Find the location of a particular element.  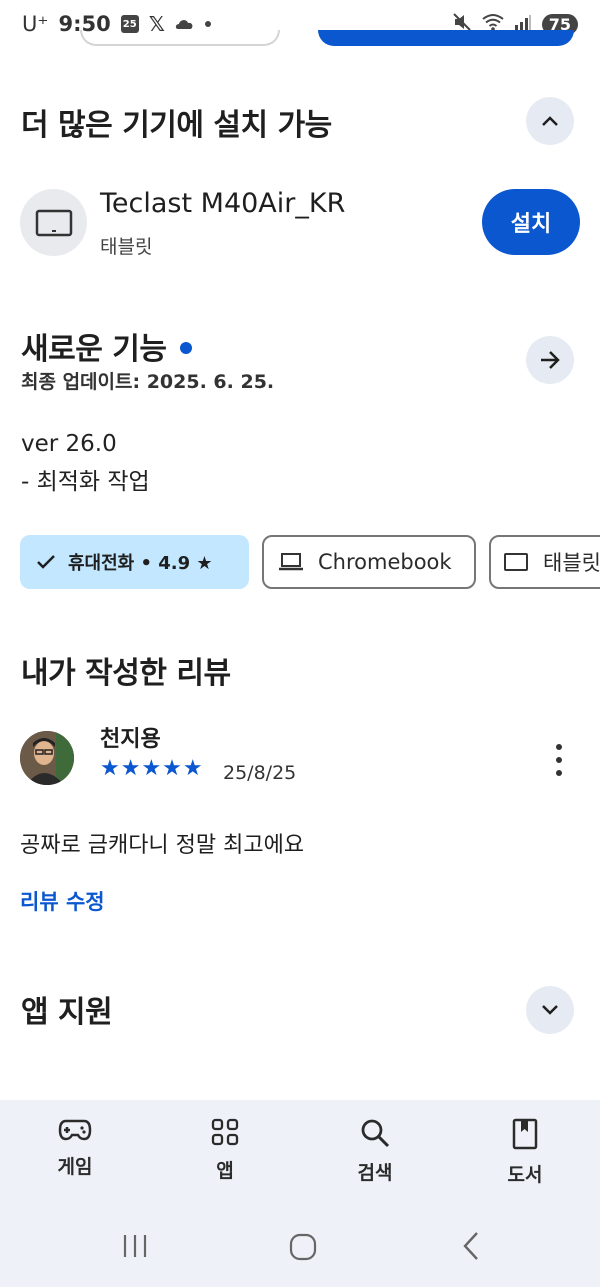

device-avatar is located at coordinates (53, 222).